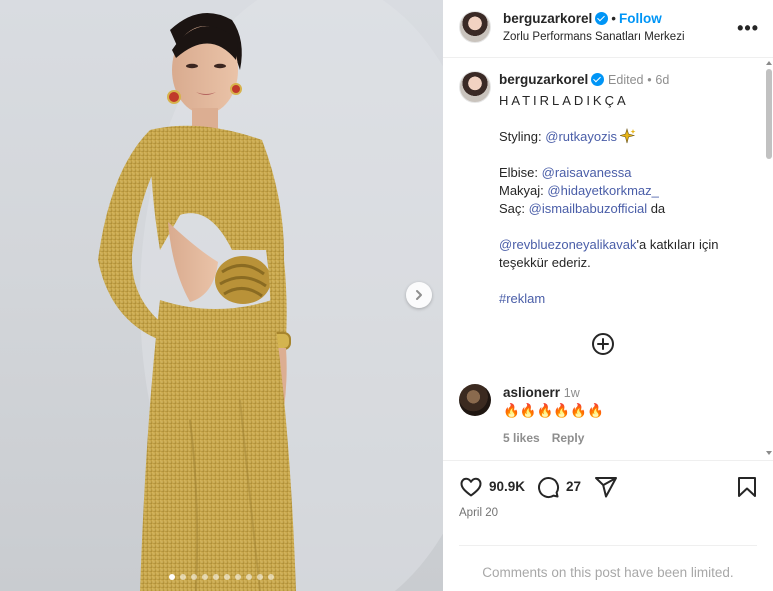 The width and height of the screenshot is (773, 591). Describe the element at coordinates (602, 190) in the screenshot. I see `mention-link: @hidayetkorkmaz_` at that location.